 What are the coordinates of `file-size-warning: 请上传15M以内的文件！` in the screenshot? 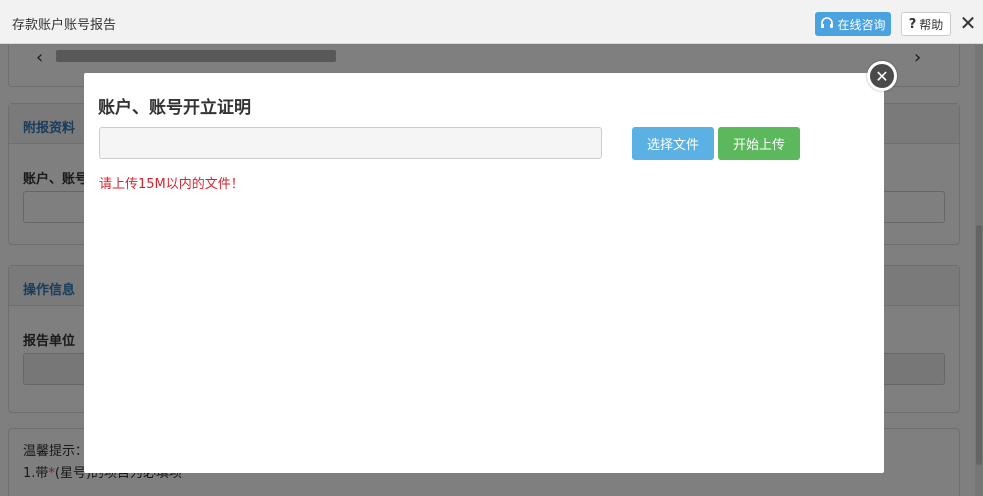 It's located at (171, 184).